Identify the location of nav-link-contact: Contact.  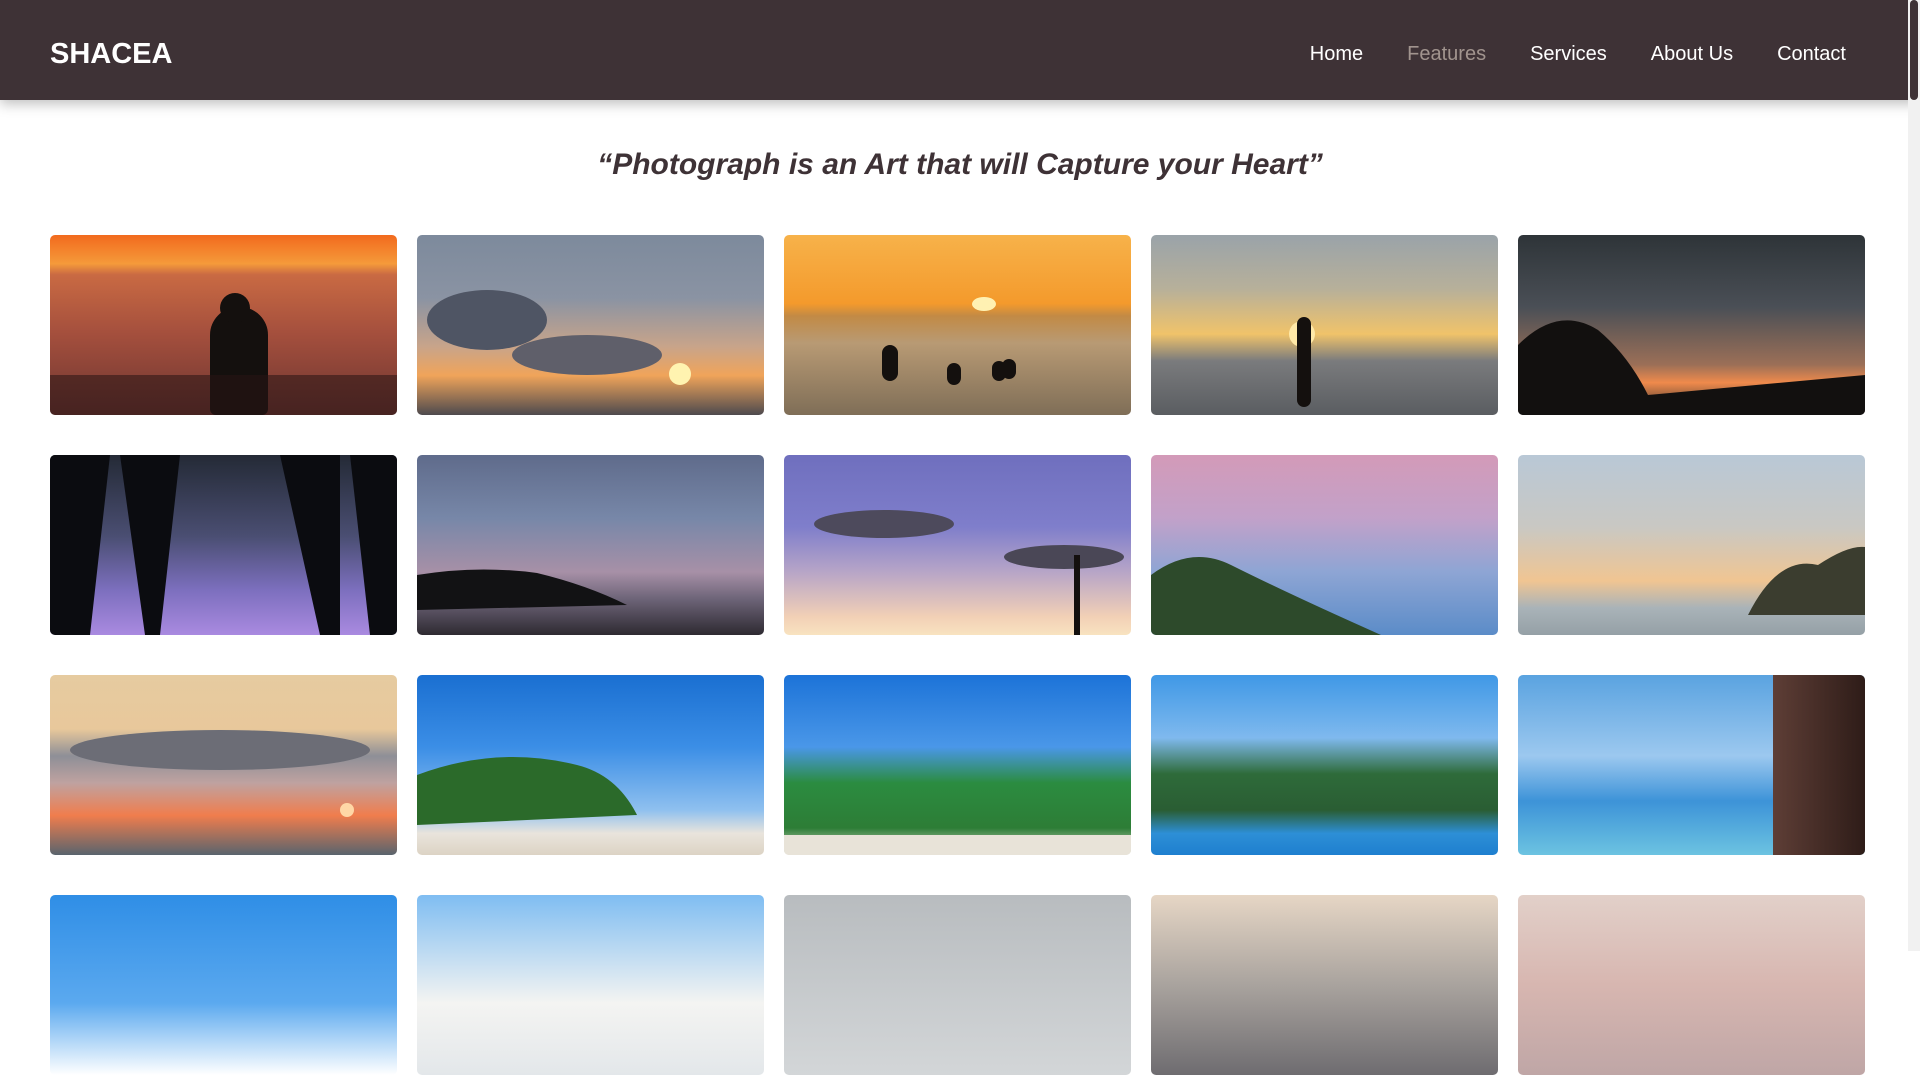
(1811, 54).